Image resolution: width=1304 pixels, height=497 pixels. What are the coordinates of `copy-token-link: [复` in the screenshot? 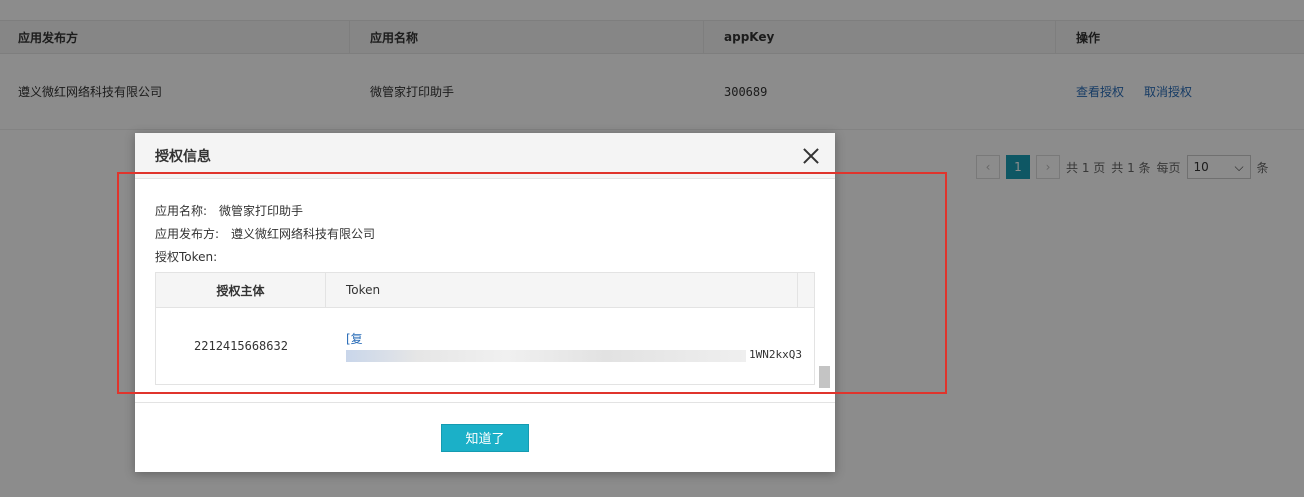 It's located at (580, 338).